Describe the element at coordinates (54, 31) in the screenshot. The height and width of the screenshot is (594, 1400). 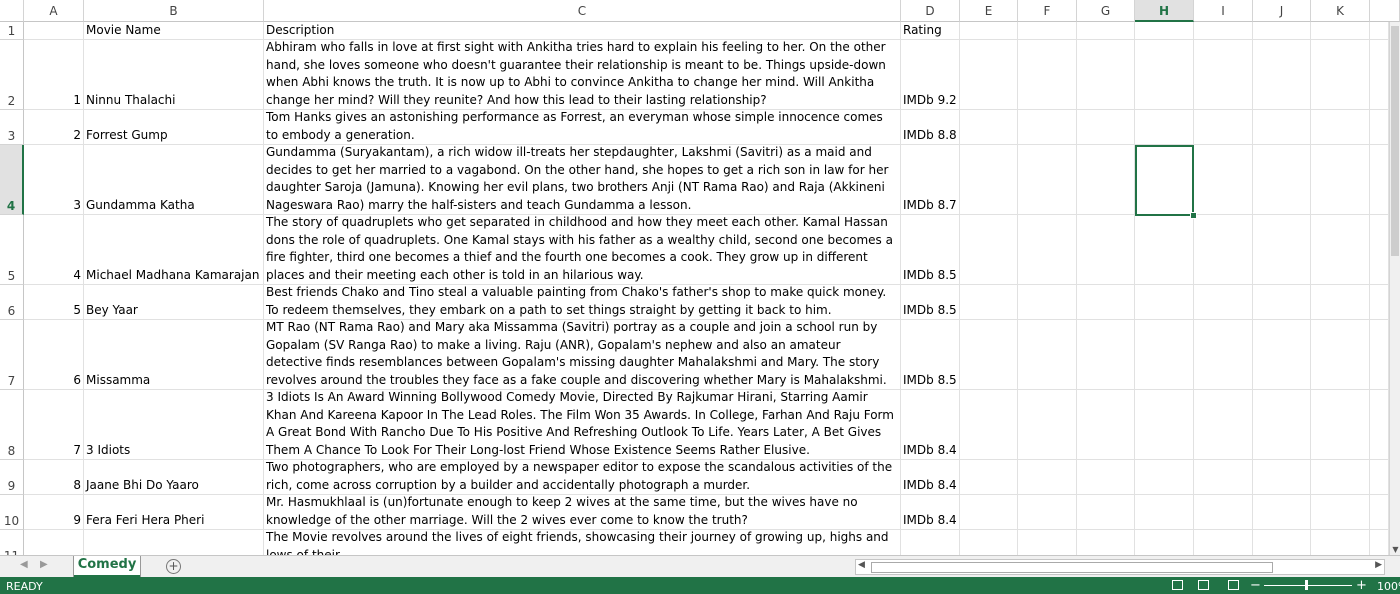
I see `cell-a1` at that location.